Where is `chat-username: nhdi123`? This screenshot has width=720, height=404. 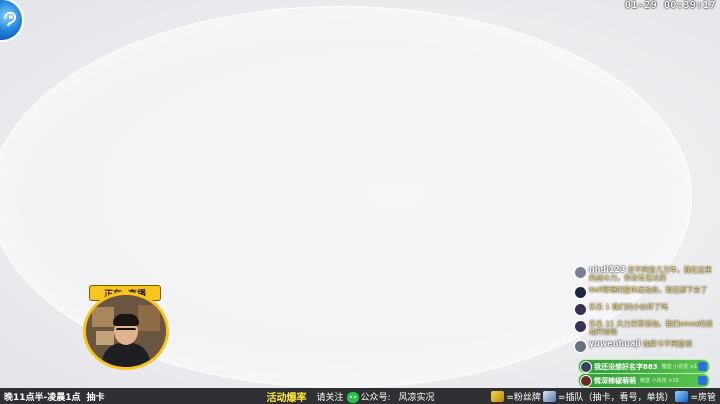
chat-username: nhdi123 is located at coordinates (607, 269).